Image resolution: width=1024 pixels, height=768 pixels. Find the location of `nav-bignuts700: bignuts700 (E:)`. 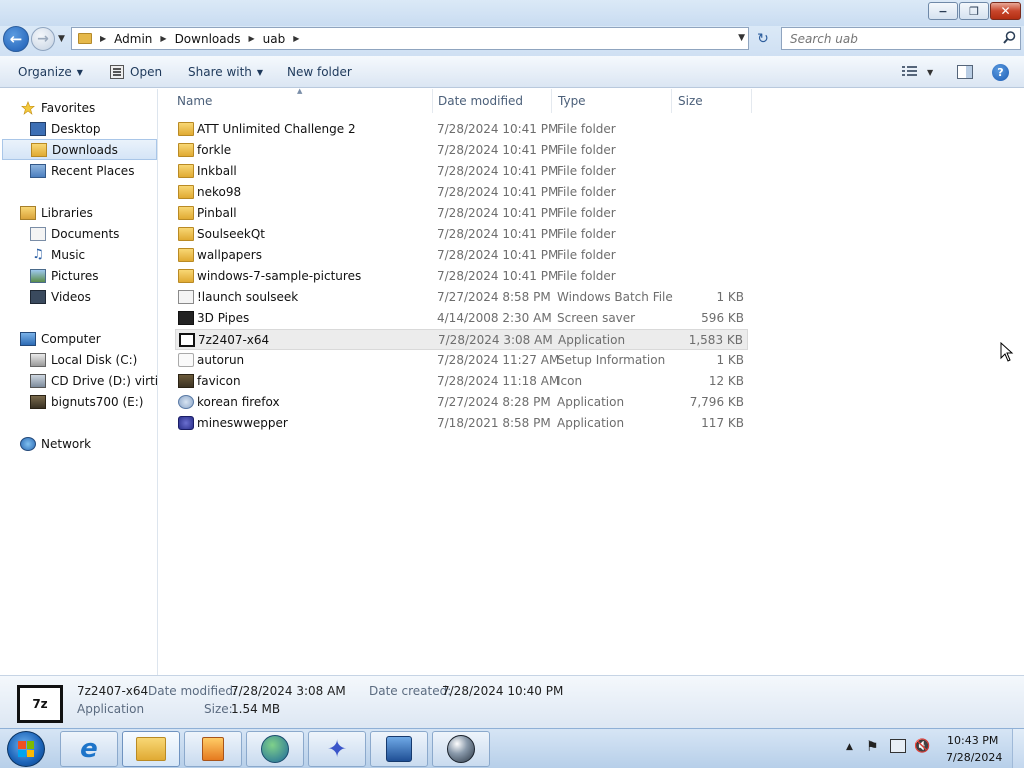

nav-bignuts700: bignuts700 (E:) is located at coordinates (78, 401).